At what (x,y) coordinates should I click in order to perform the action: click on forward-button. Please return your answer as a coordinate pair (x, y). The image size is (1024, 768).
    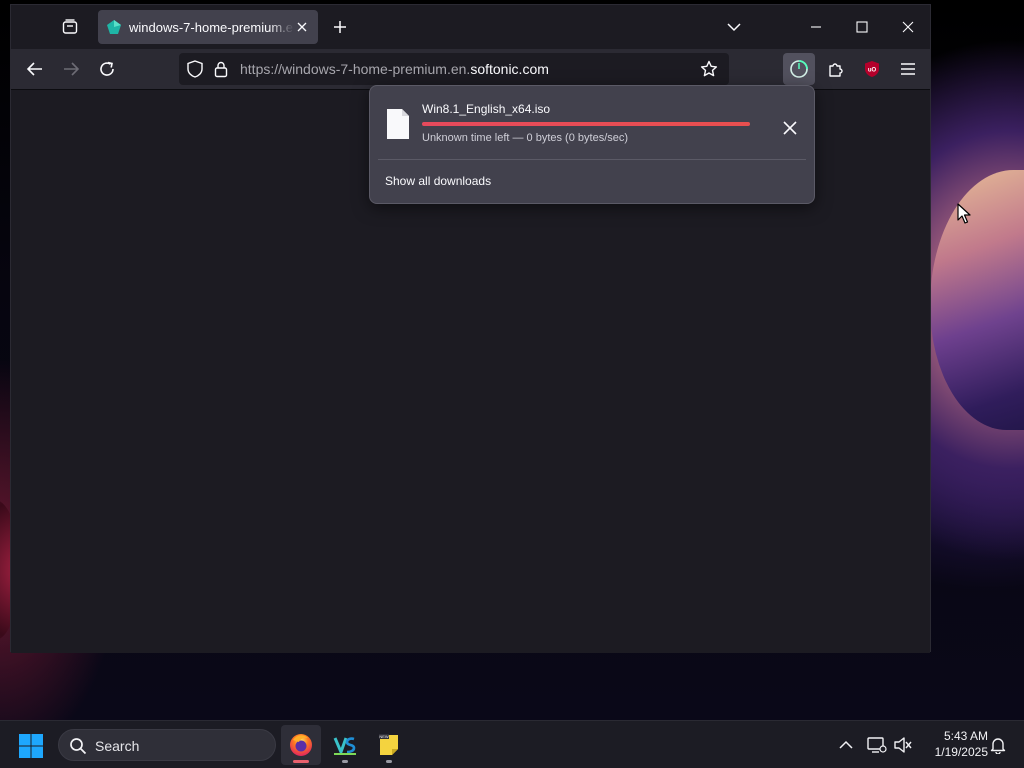
    Looking at the image, I should click on (71, 69).